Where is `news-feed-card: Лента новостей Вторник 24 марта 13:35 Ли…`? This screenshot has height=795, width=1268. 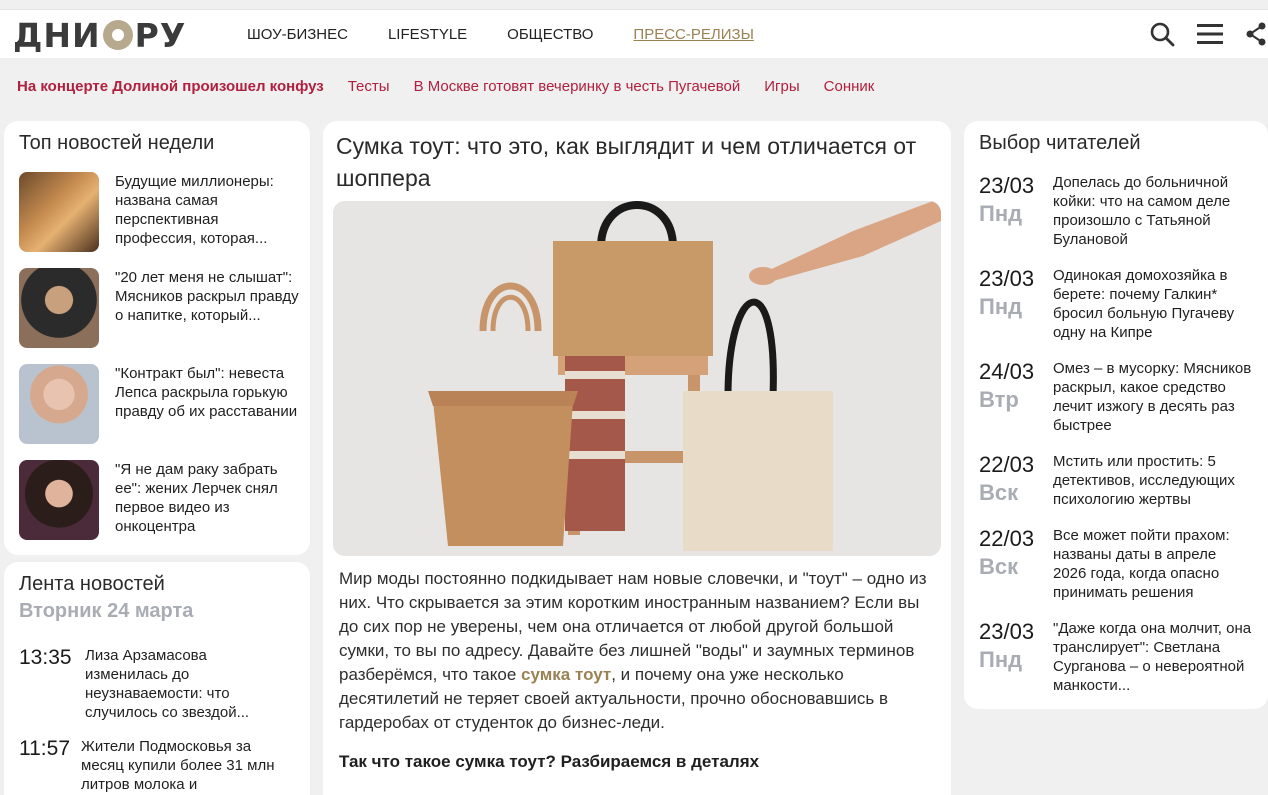 news-feed-card: Лента новостей Вторник 24 марта 13:35 Ли… is located at coordinates (157, 678).